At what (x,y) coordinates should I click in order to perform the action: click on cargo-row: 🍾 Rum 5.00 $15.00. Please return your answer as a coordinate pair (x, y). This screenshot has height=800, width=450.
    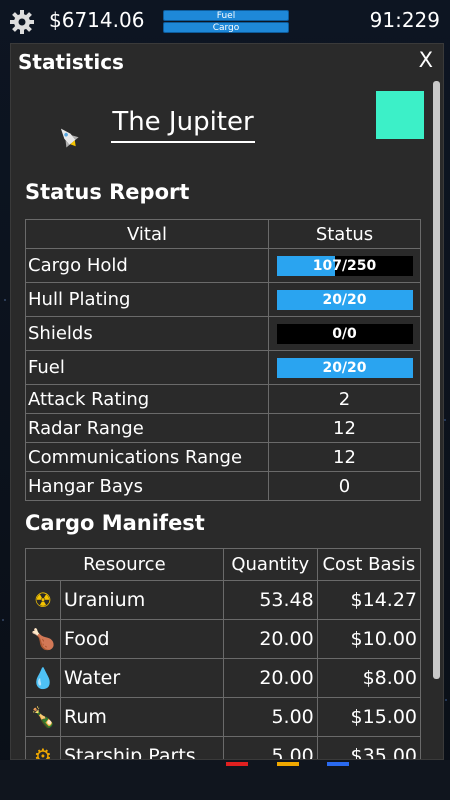
    Looking at the image, I should click on (223, 717).